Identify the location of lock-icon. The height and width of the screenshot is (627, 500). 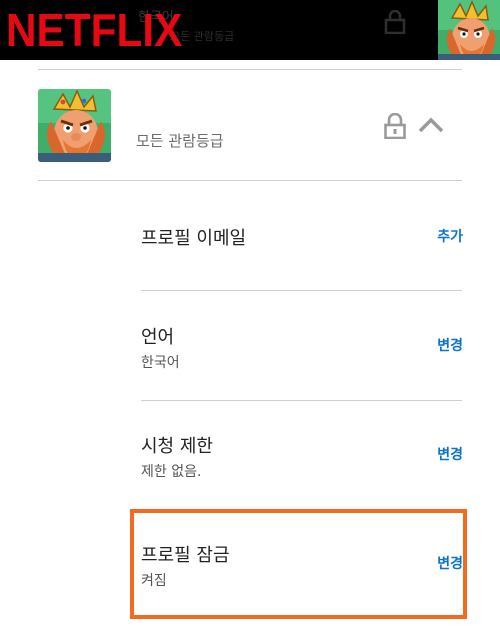
(395, 126).